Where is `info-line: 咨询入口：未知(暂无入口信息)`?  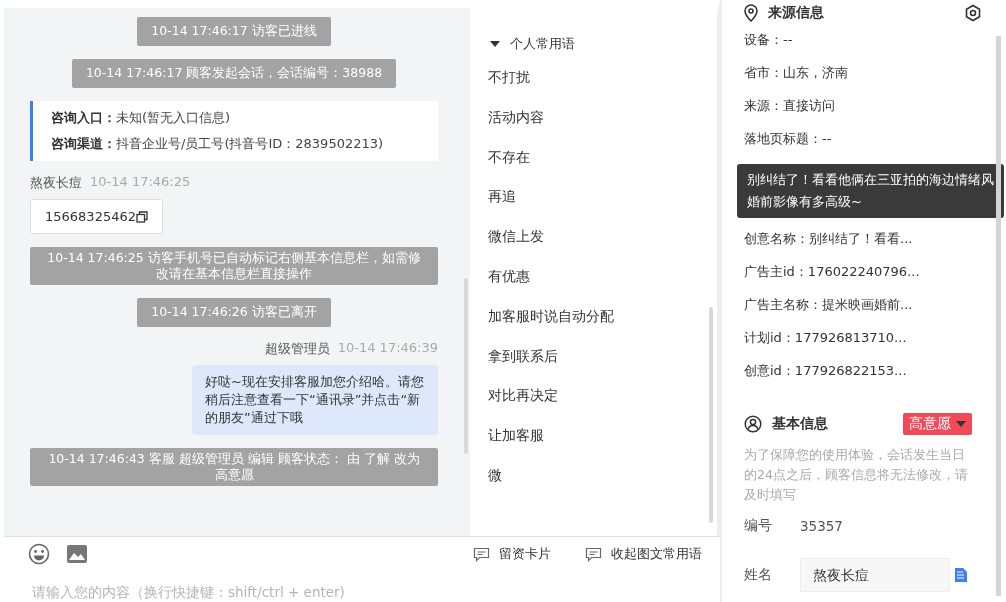 info-line: 咨询入口：未知(暂无入口信息) is located at coordinates (141, 118).